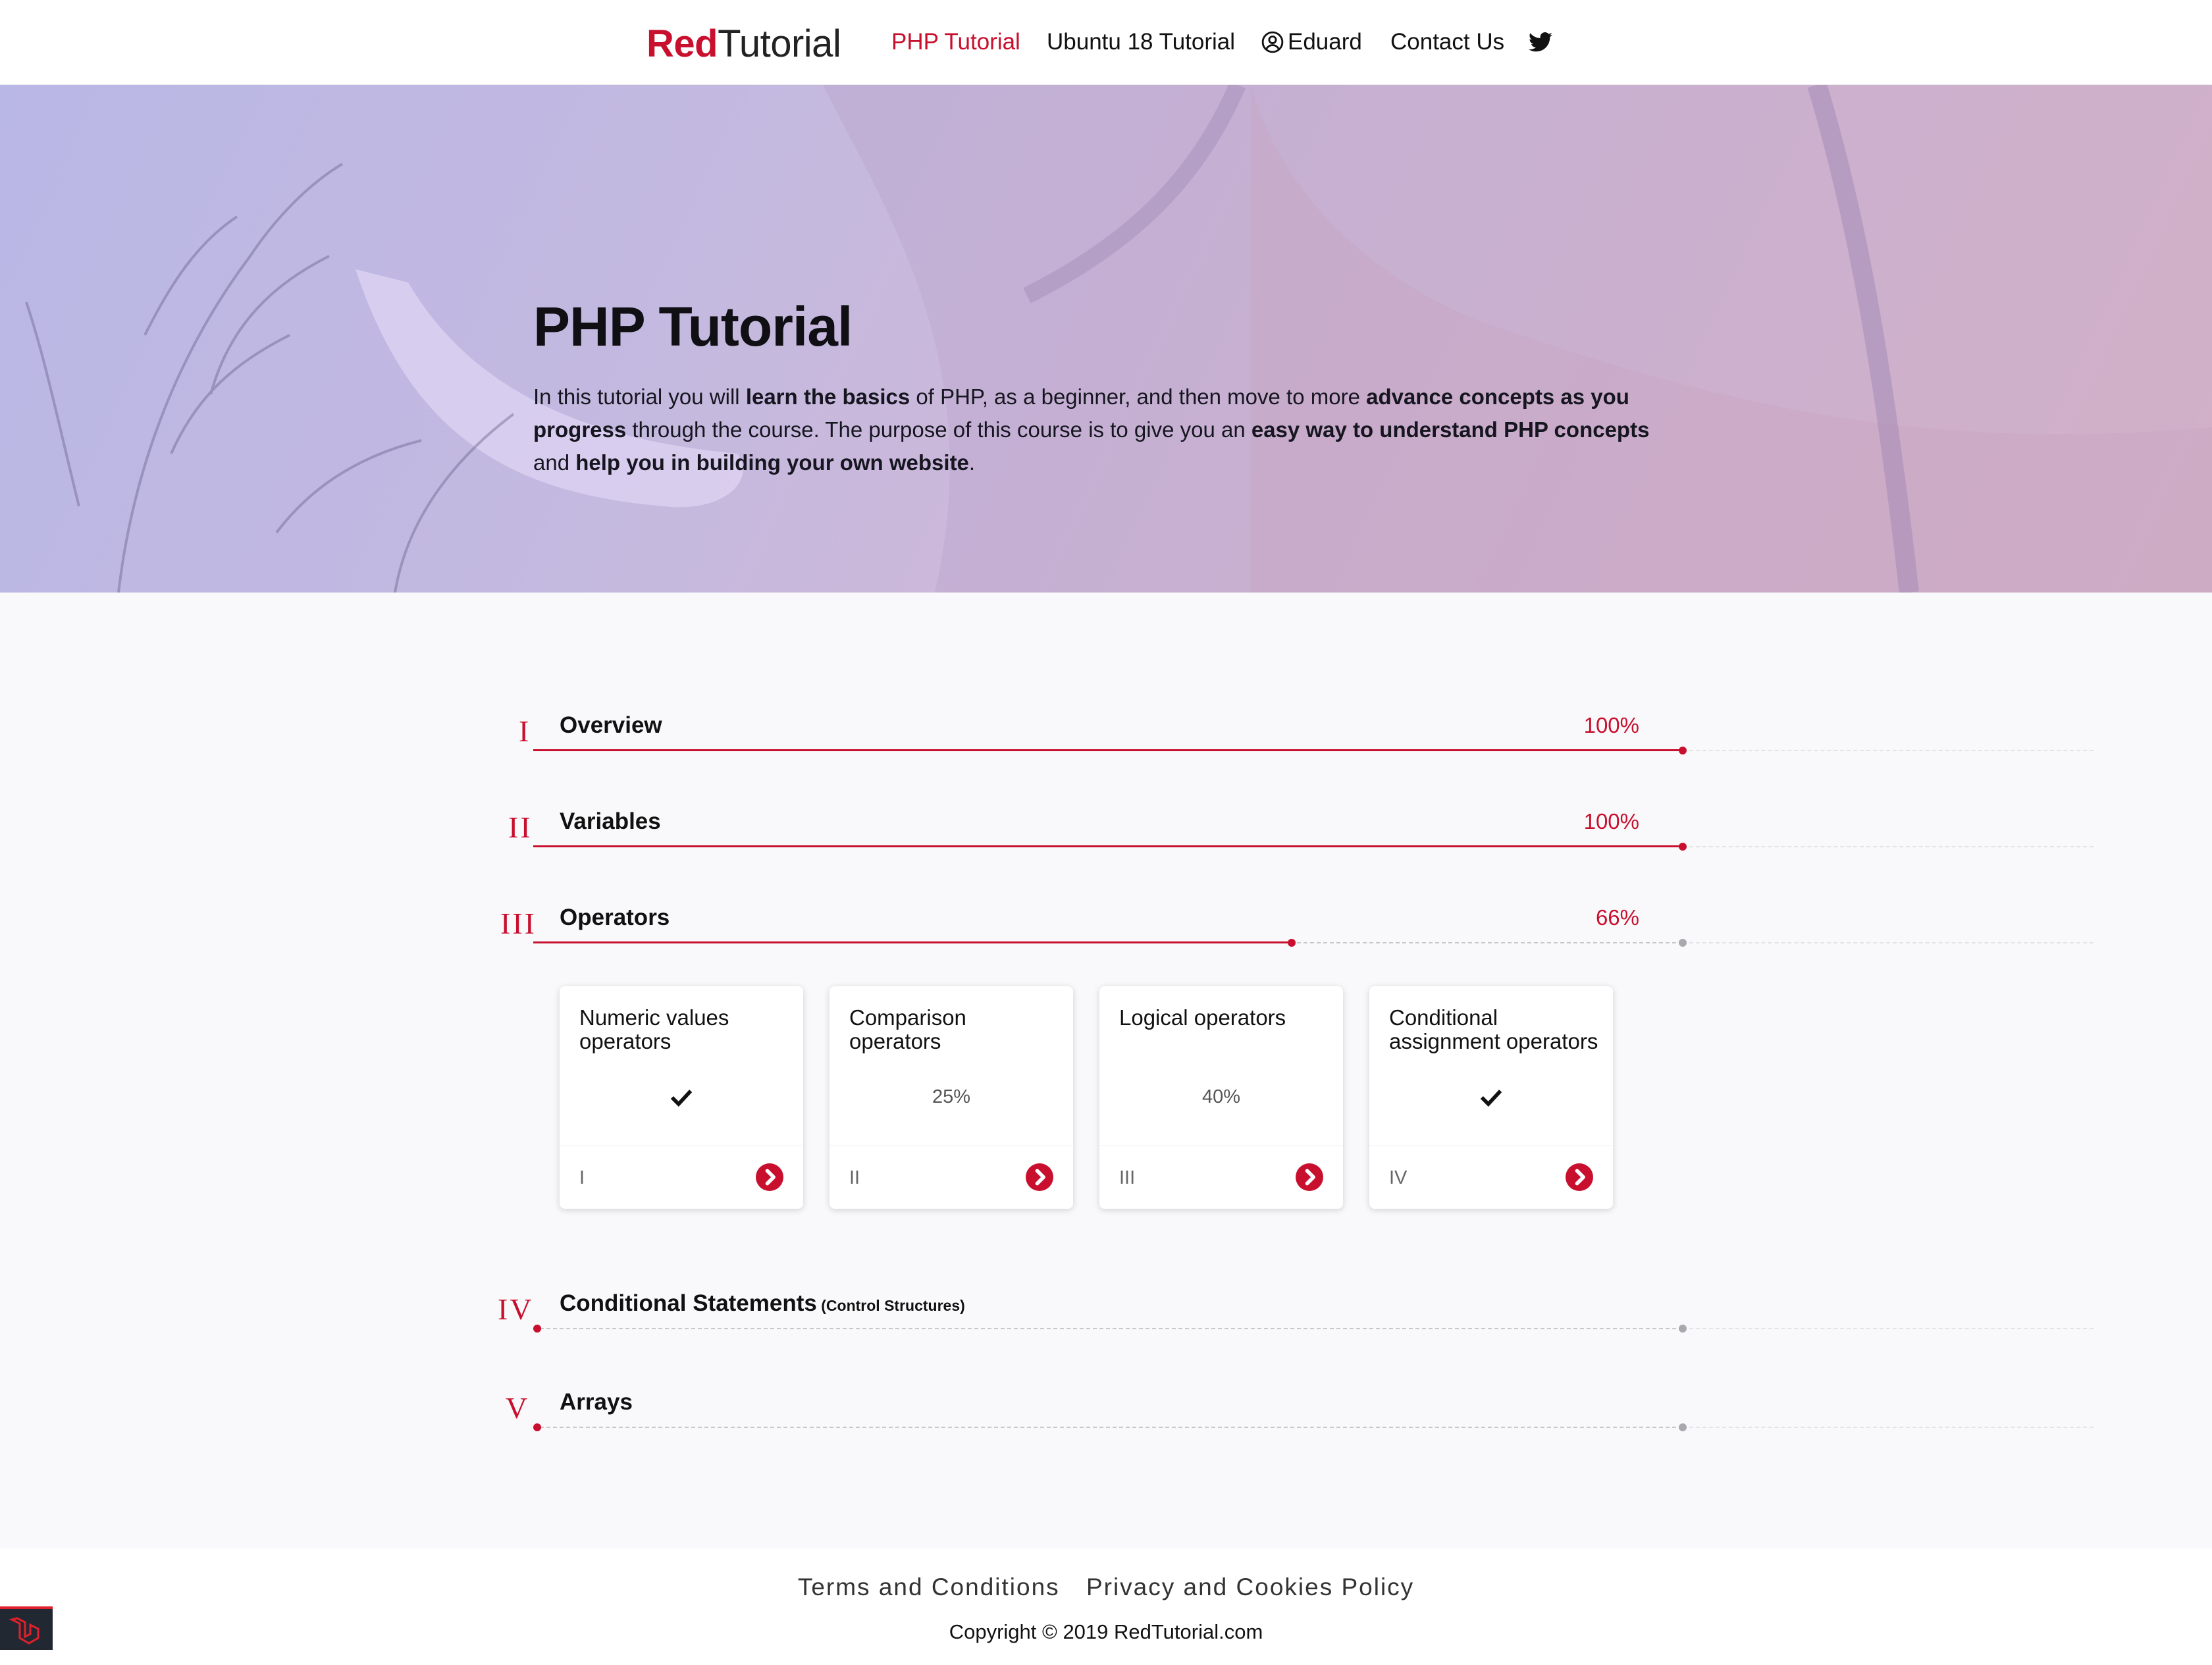 This screenshot has width=2212, height=1665. I want to click on lesson-card-footer: III, so click(1221, 1177).